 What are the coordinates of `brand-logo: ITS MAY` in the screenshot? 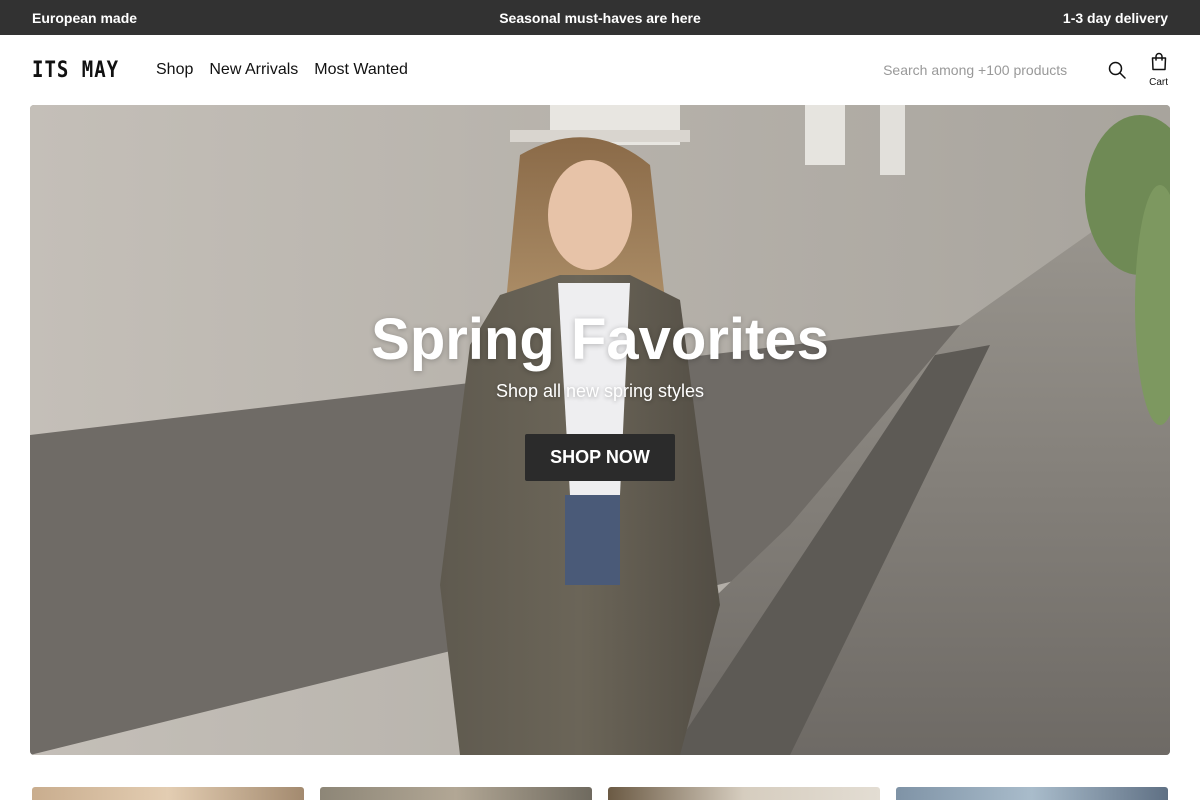 It's located at (94, 69).